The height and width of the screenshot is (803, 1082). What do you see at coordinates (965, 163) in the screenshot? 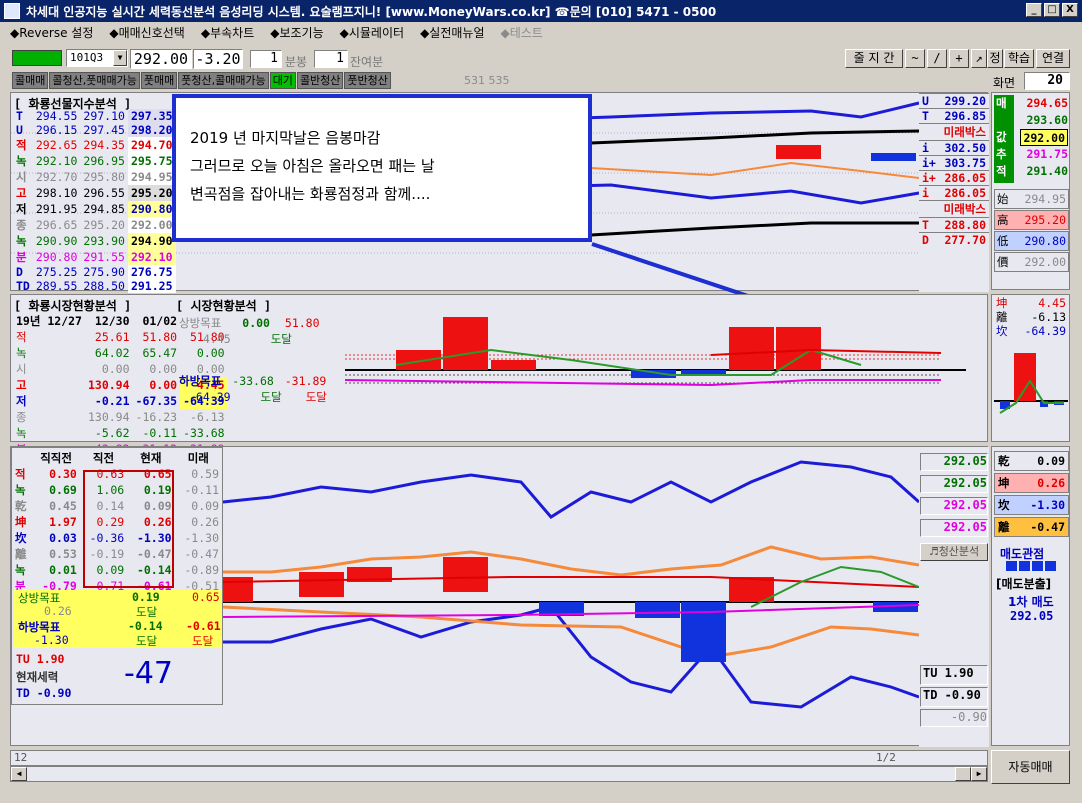
I see `right1-value: 303.75` at bounding box center [965, 163].